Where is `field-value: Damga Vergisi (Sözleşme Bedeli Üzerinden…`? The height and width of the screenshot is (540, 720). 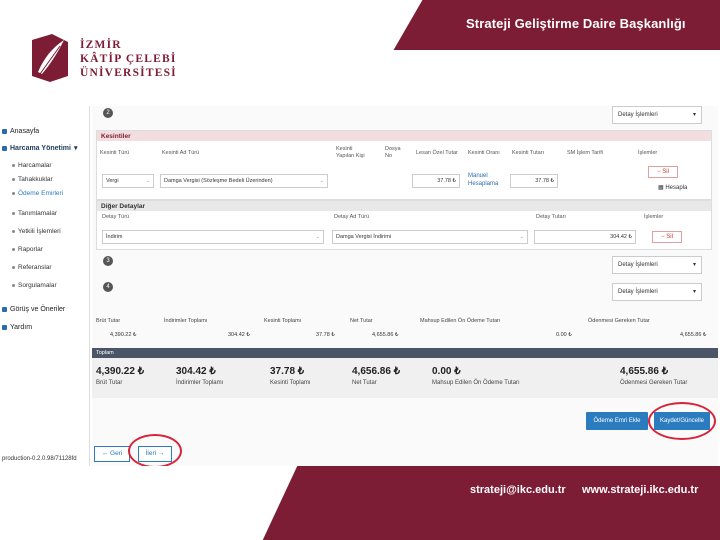 field-value: Damga Vergisi (Sözleşme Bedeli Üzerinden… is located at coordinates (218, 181).